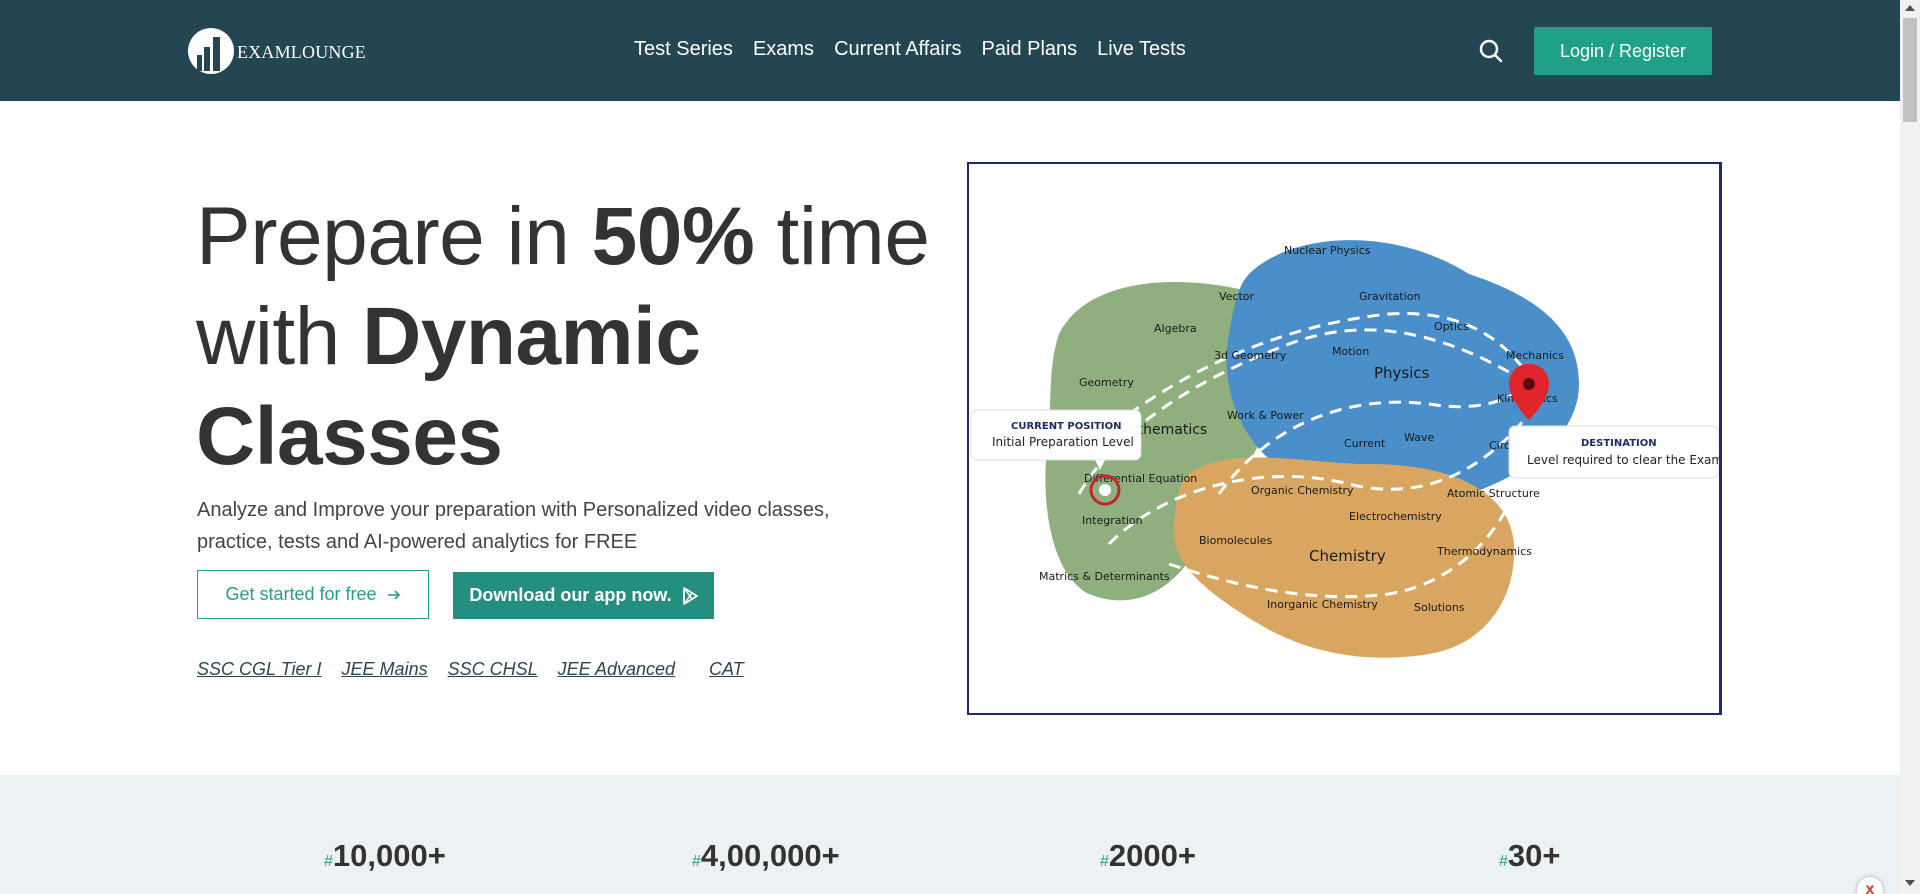 This screenshot has width=1920, height=894. What do you see at coordinates (1235, 540) in the screenshot?
I see `map-topic: Biomolecules` at bounding box center [1235, 540].